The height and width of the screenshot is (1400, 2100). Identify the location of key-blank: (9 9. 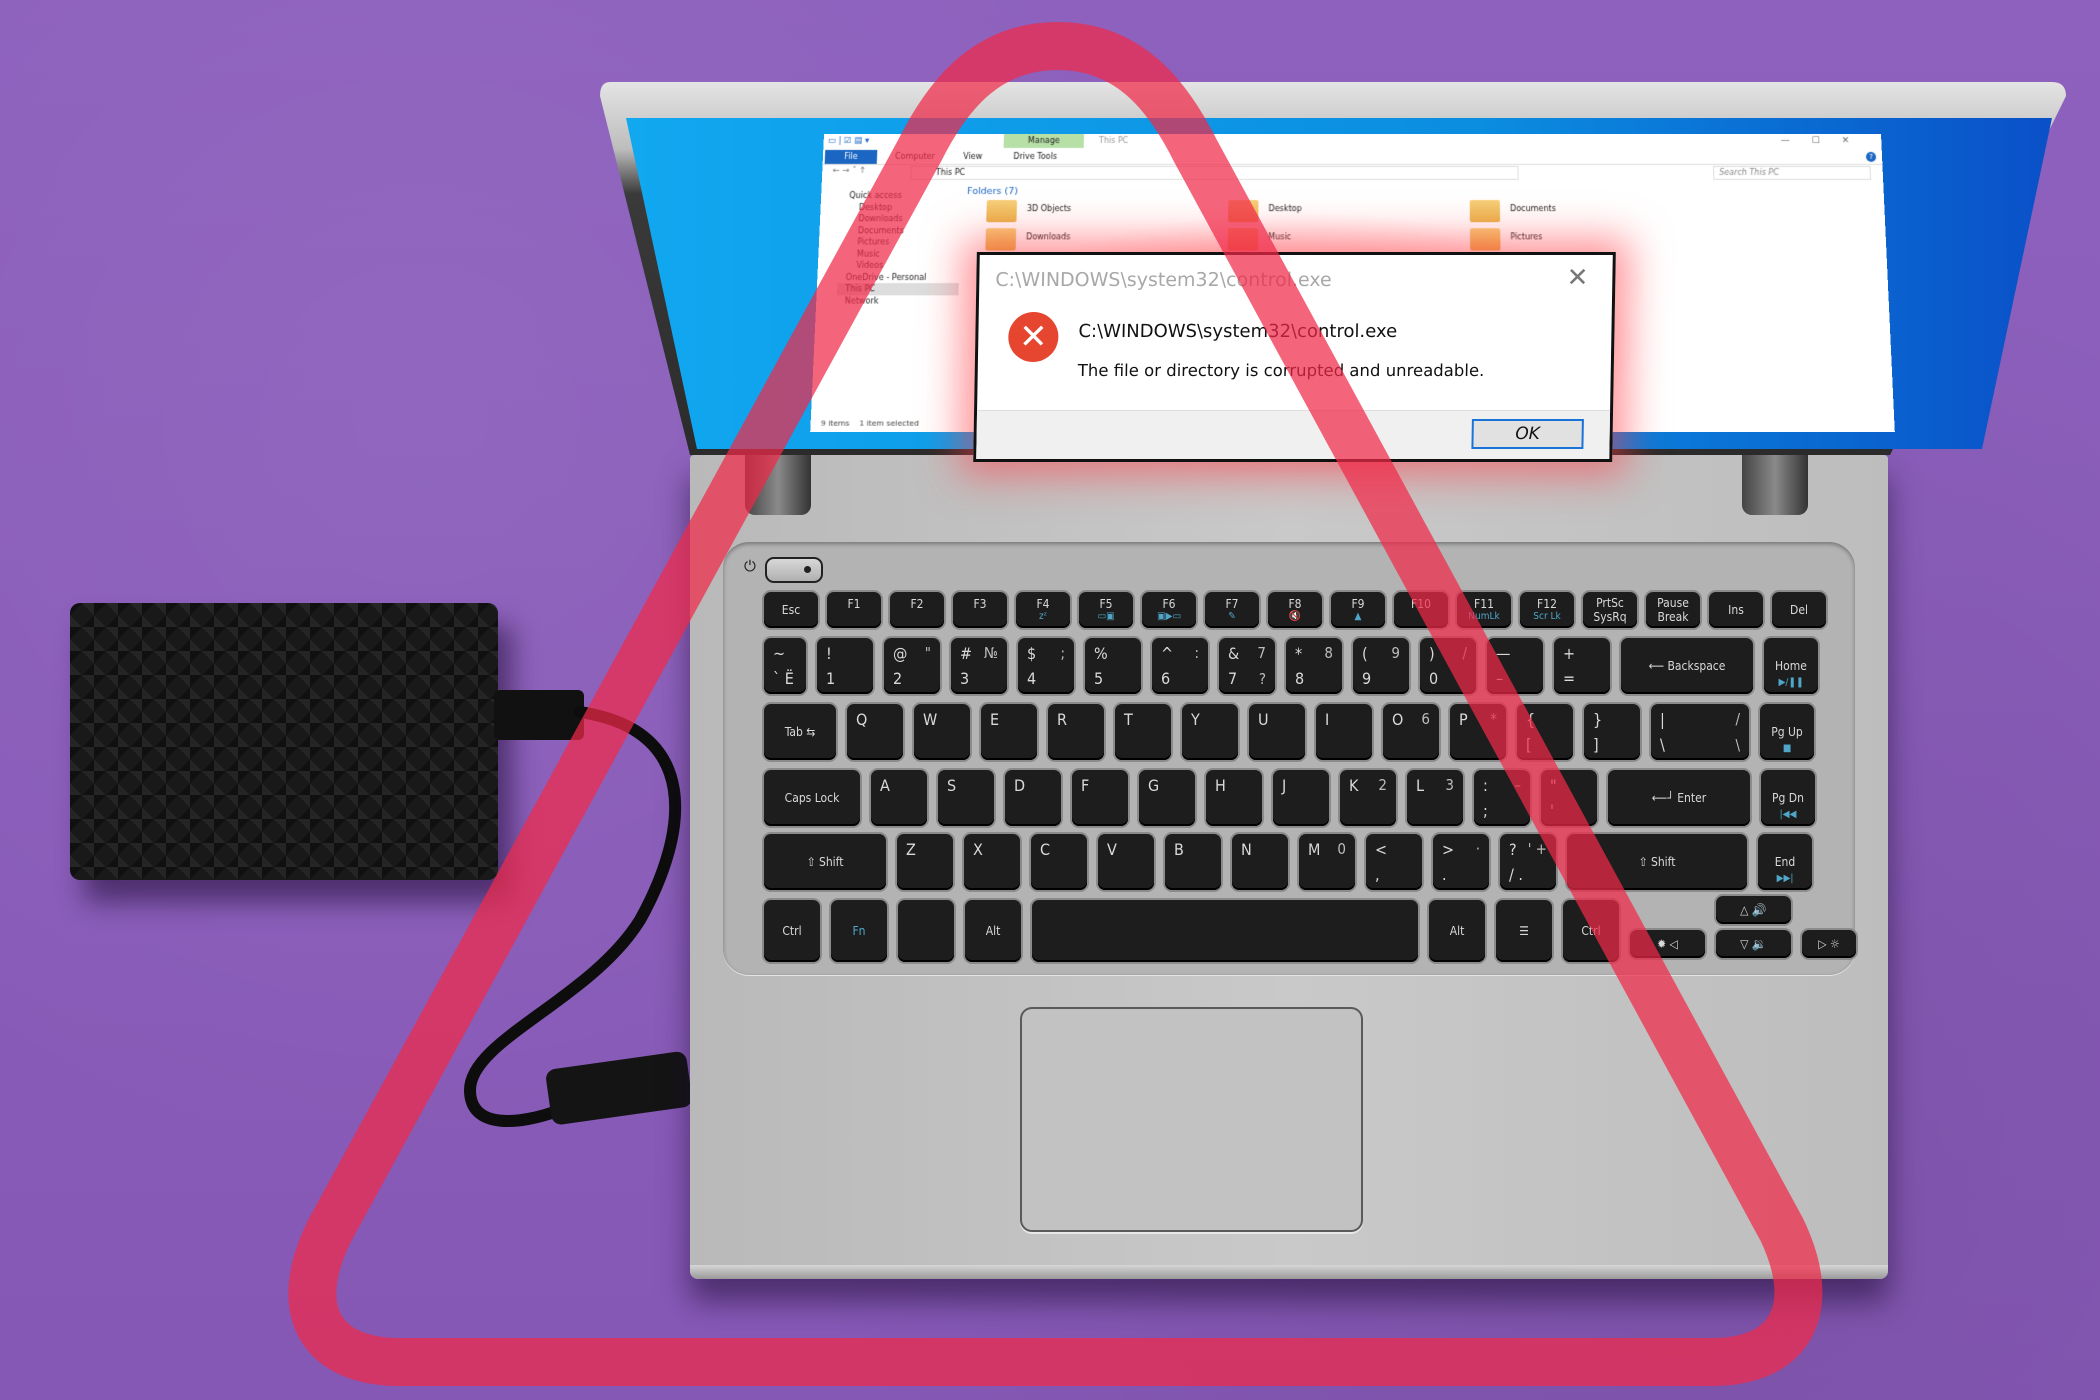
(1381, 666).